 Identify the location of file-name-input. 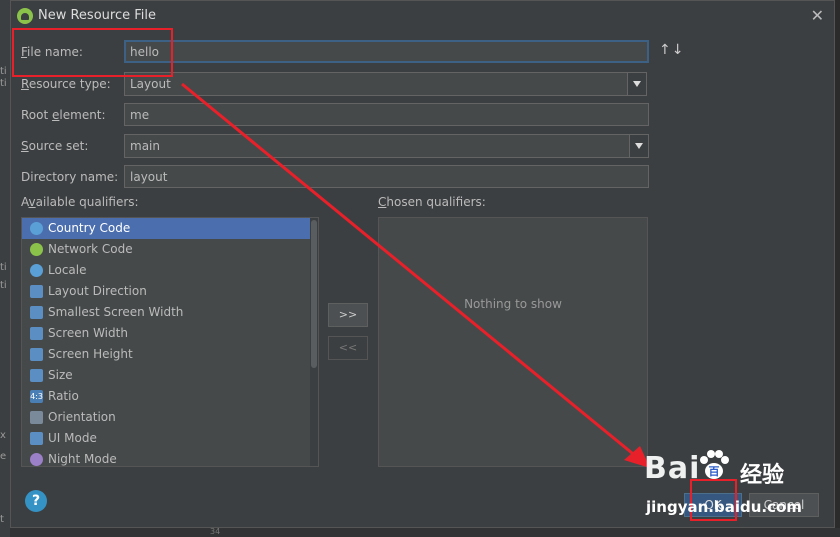
(386, 51).